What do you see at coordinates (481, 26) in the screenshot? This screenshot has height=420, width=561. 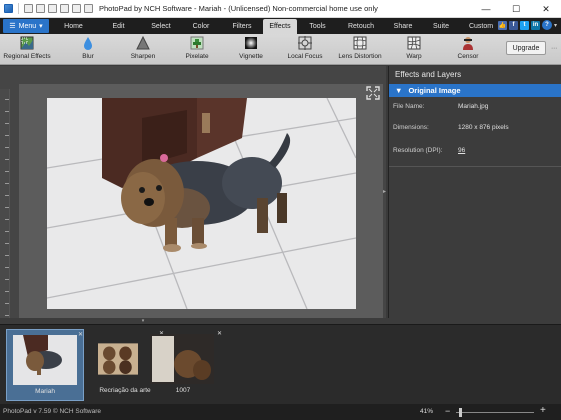 I see `tab-custom: Custom` at bounding box center [481, 26].